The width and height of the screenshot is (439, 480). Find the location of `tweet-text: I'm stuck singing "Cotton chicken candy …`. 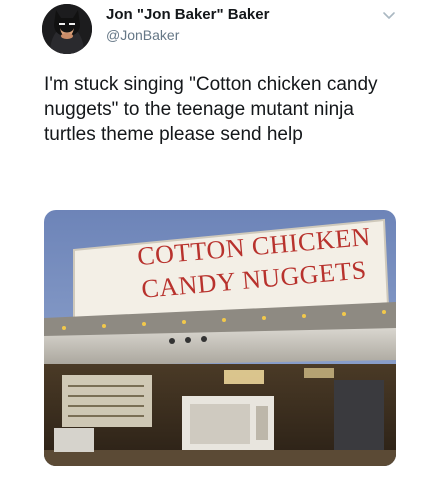

tweet-text: I'm stuck singing "Cotton chicken candy … is located at coordinates (211, 109).